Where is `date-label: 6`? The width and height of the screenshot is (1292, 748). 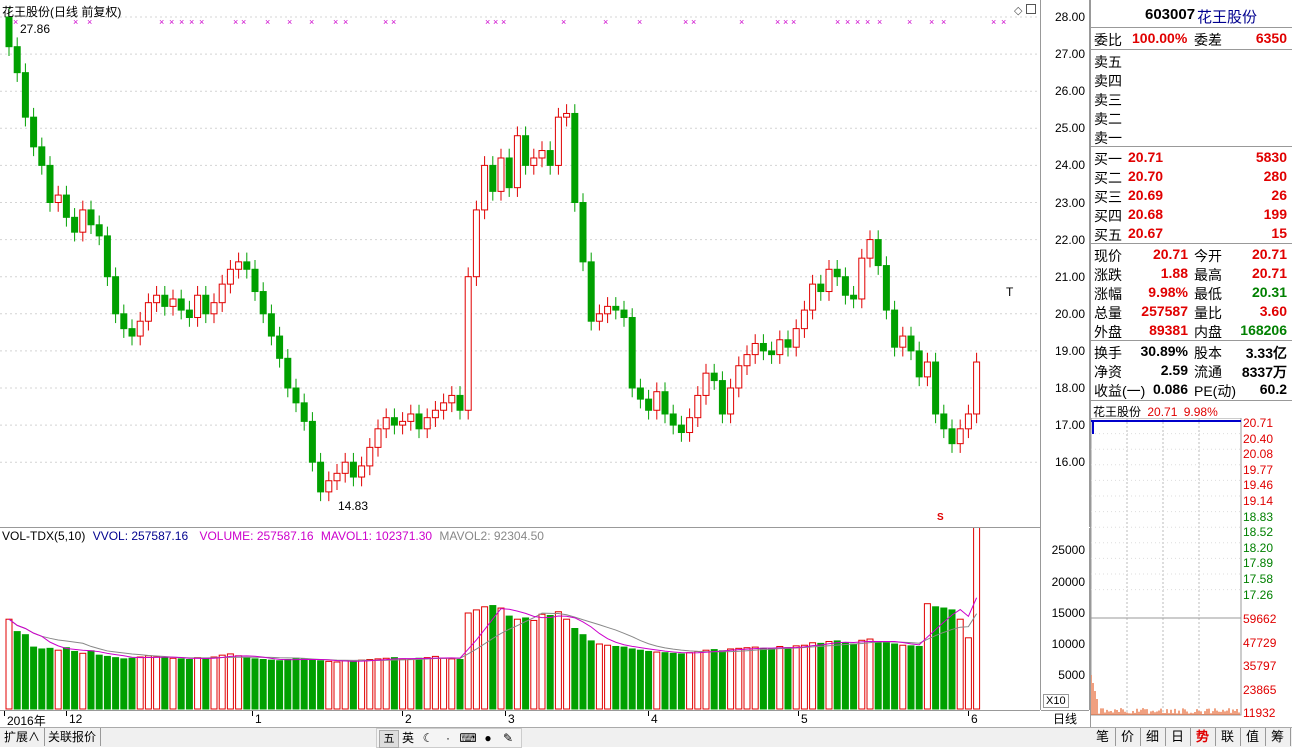
date-label: 6 is located at coordinates (974, 719).